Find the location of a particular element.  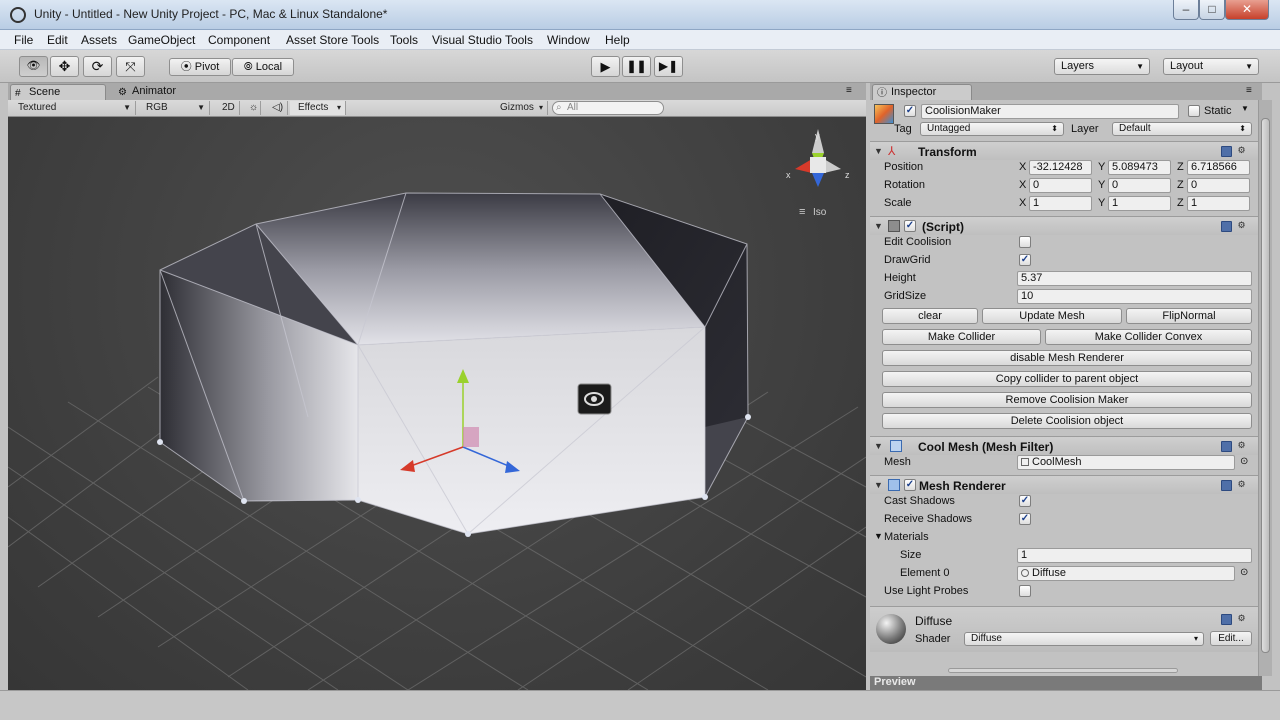

flip-normal-button: FlipNormal is located at coordinates (1189, 316).